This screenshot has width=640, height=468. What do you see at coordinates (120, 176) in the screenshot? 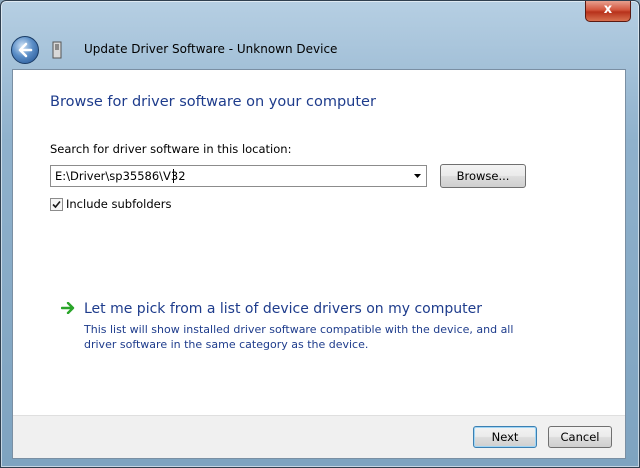
I see `driver-path-value: E:\Driver\sp35586\V32` at bounding box center [120, 176].